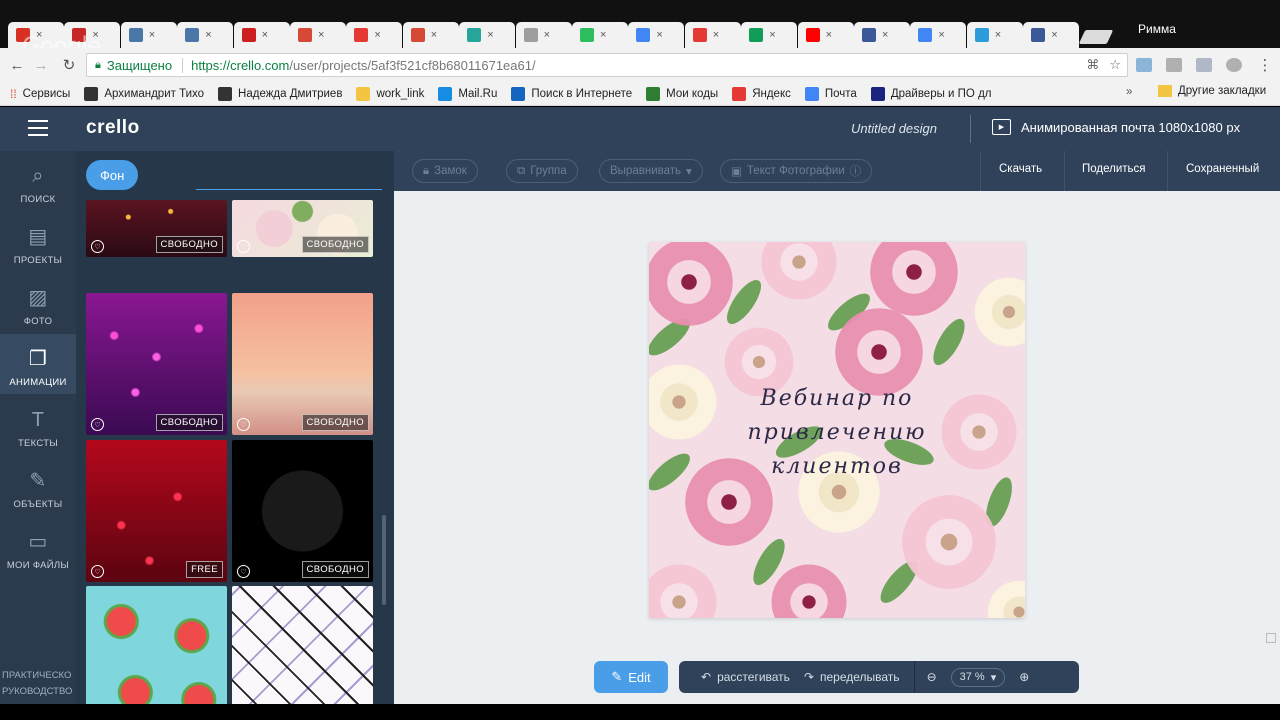 The width and height of the screenshot is (1280, 720). What do you see at coordinates (796, 171) in the screenshot?
I see `photo-text-button: ▣ Текст Фотографии ⓘ` at bounding box center [796, 171].